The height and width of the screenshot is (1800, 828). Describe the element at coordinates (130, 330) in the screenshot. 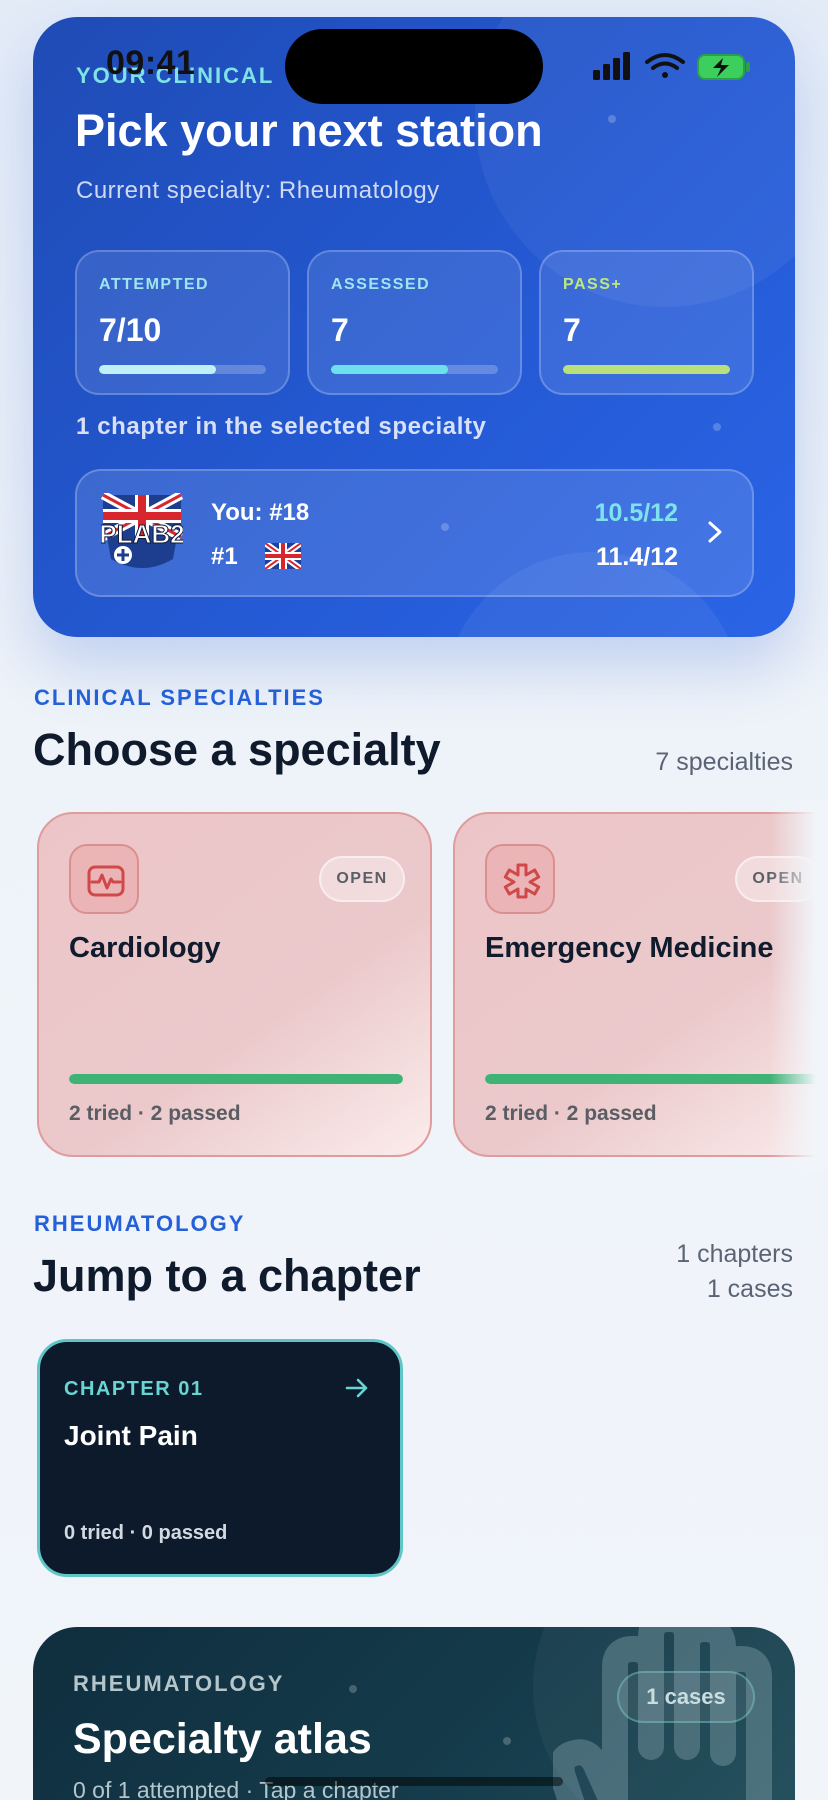

I see `stat-value: 7/10` at that location.